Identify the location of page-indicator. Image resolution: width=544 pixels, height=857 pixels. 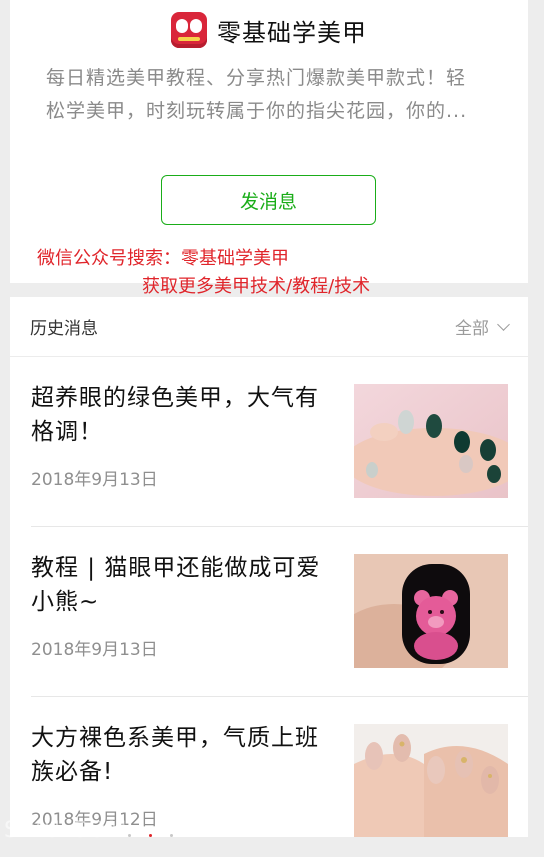
(150, 835).